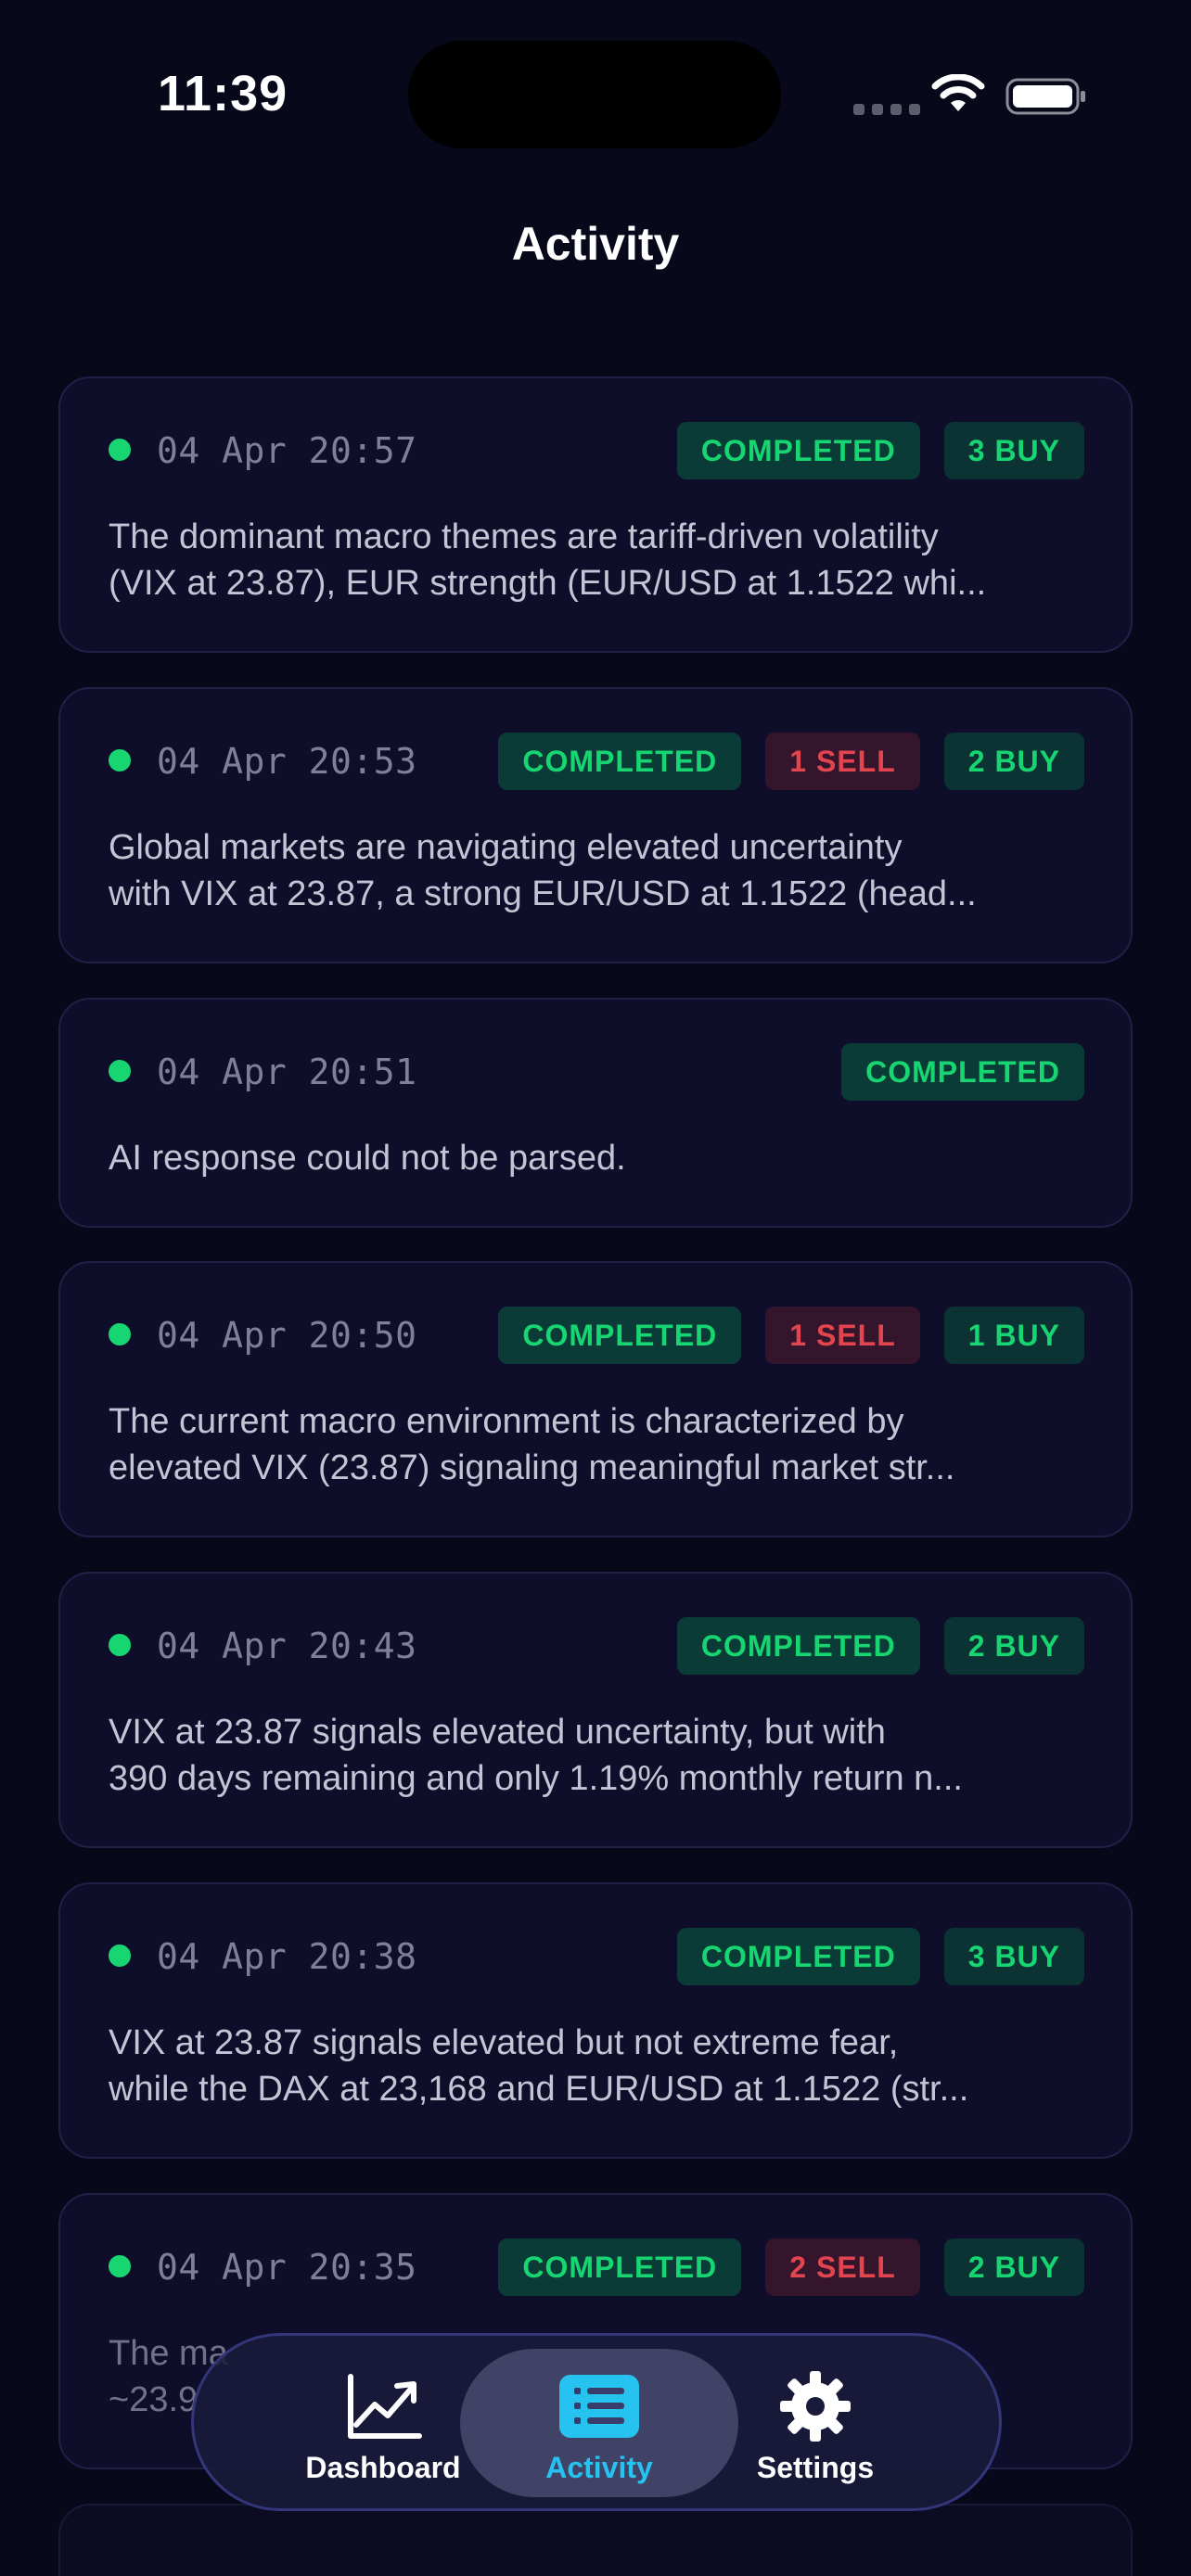 The height and width of the screenshot is (2576, 1191). I want to click on page-title: Activity, so click(595, 244).